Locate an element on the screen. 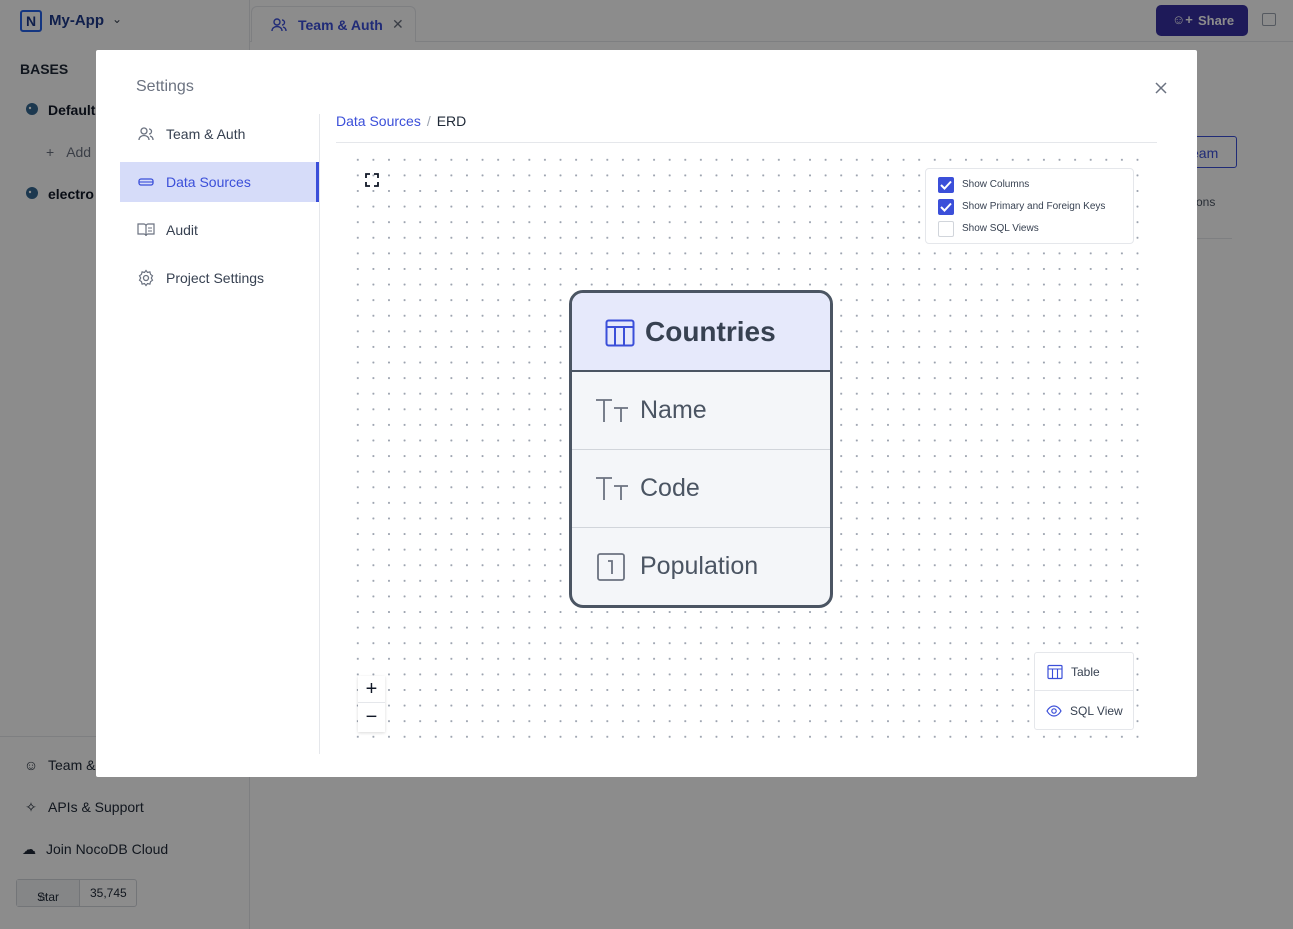 Image resolution: width=1293 pixels, height=929 pixels. gear-icon is located at coordinates (146, 278).